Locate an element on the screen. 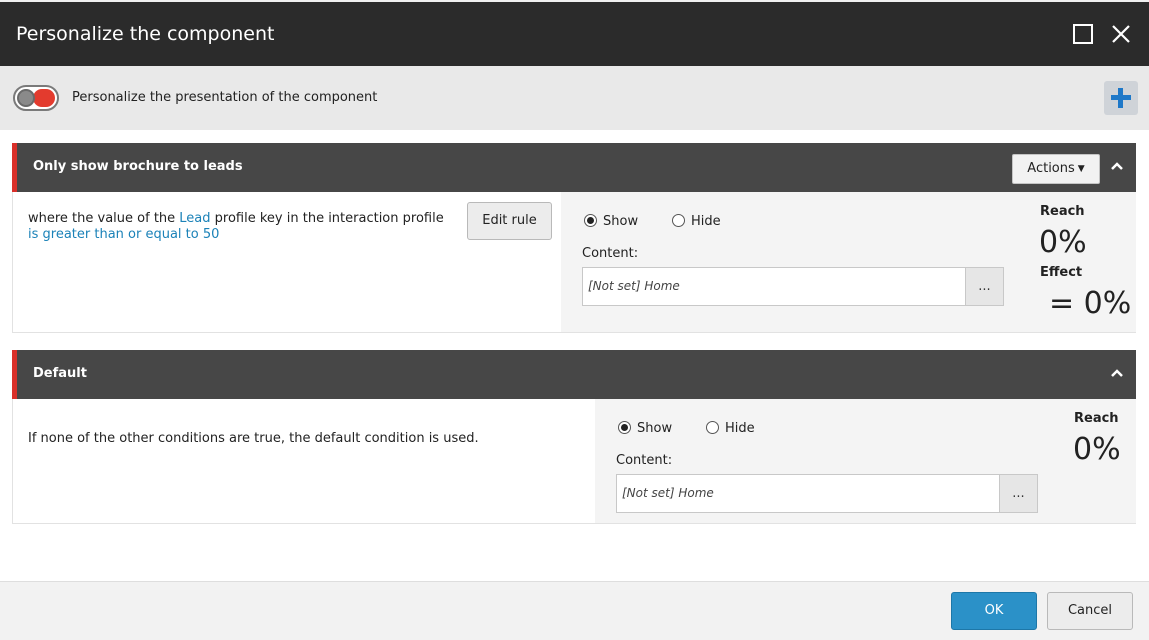 Image resolution: width=1149 pixels, height=640 pixels. caret-down-icon: ▼ is located at coordinates (1081, 169).